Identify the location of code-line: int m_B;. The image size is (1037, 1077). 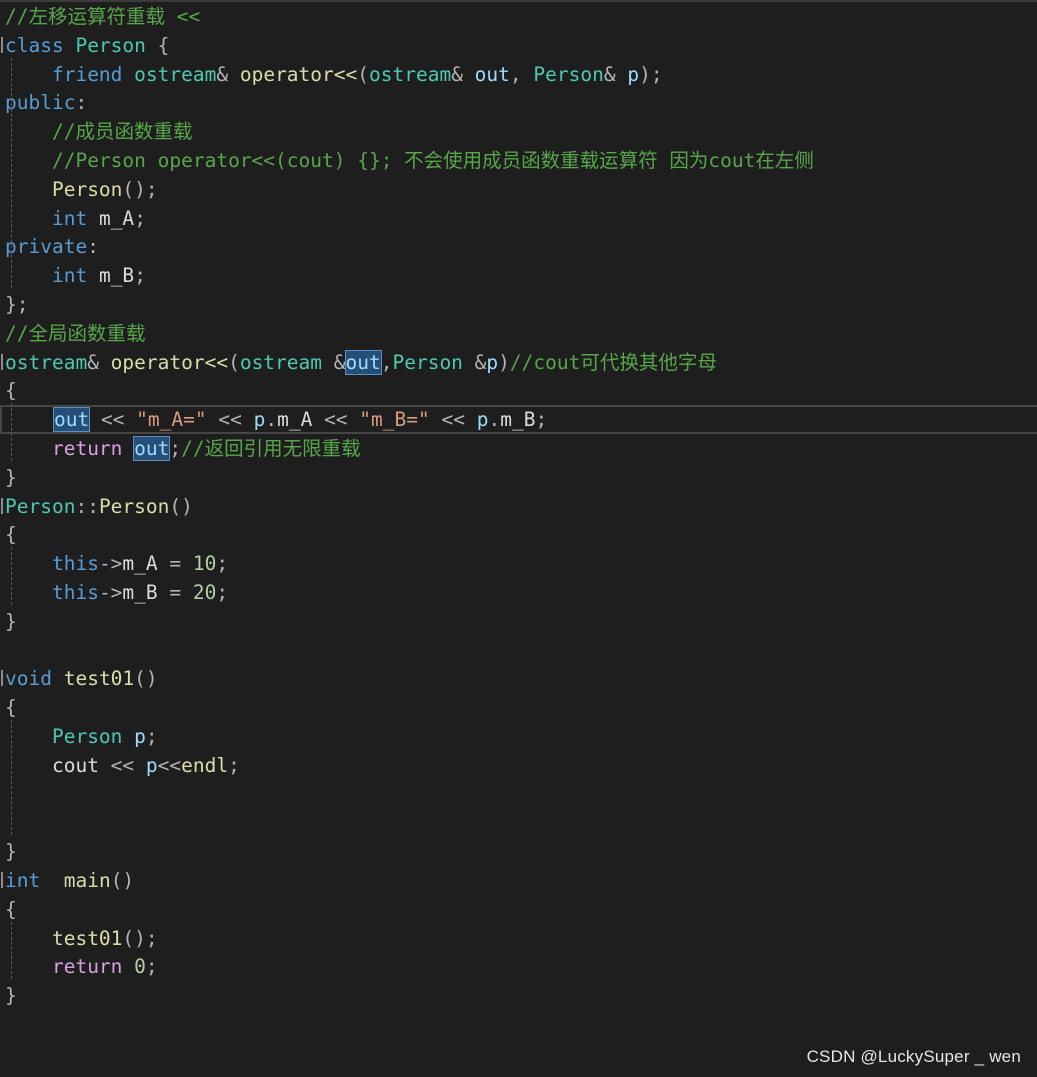
(518, 275).